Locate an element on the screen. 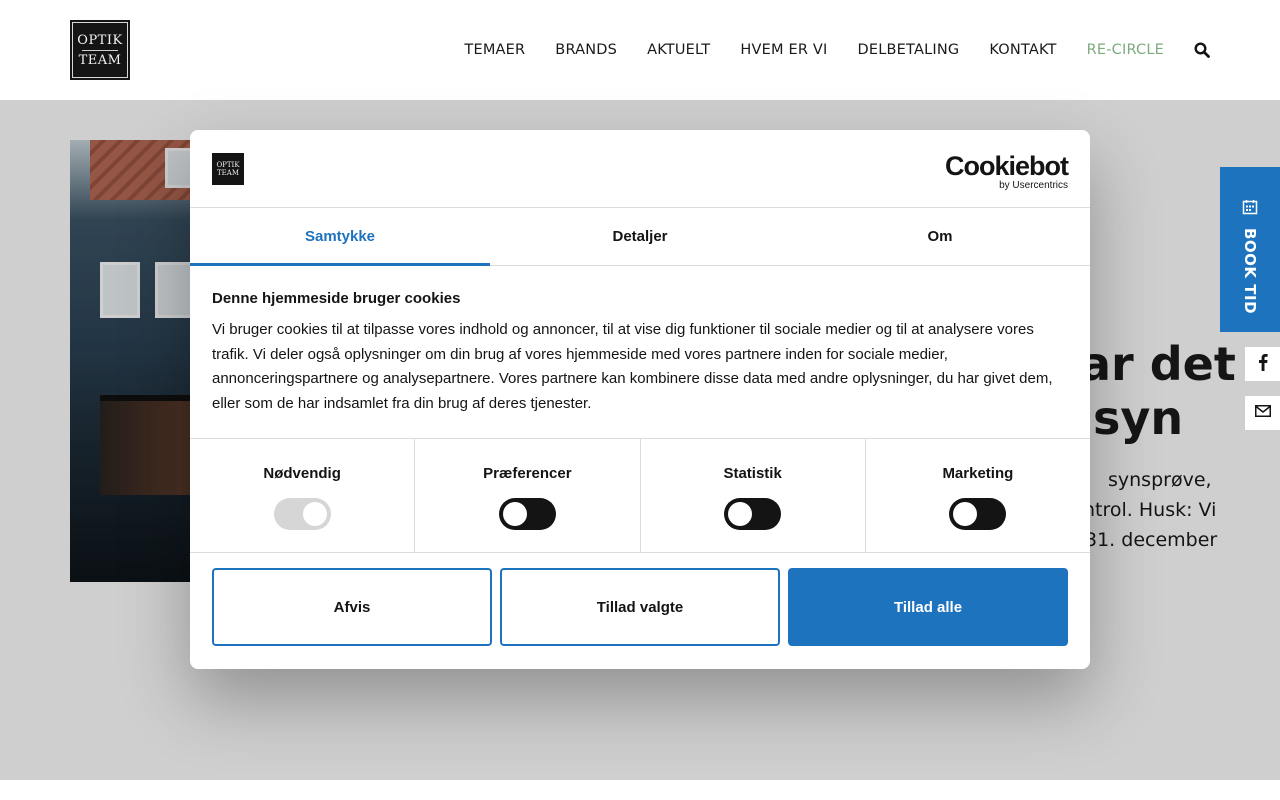  logo-line1: OPTIK is located at coordinates (100, 40).